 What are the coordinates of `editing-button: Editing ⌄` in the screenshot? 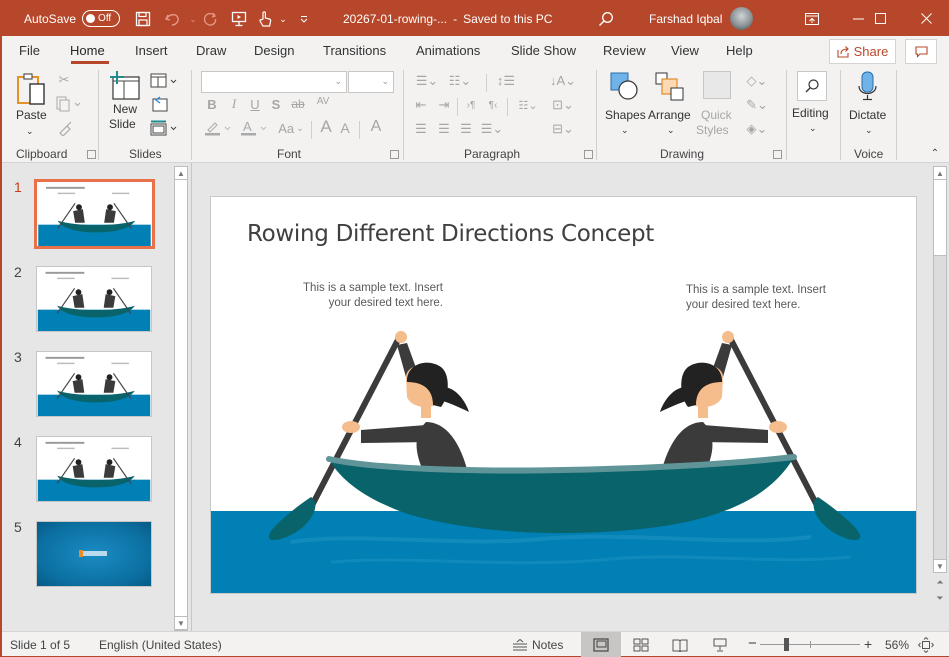 It's located at (813, 105).